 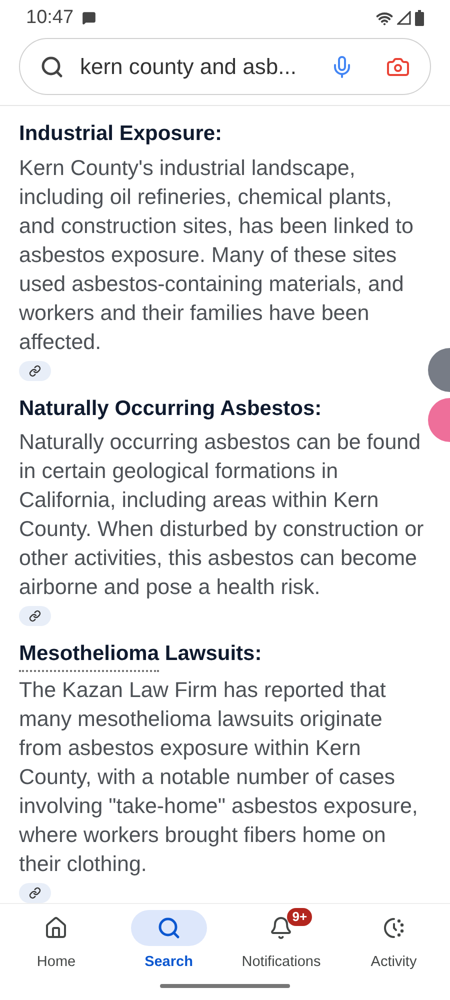 I want to click on section-heading: Naturally Occurring Asbestos:, so click(x=170, y=409).